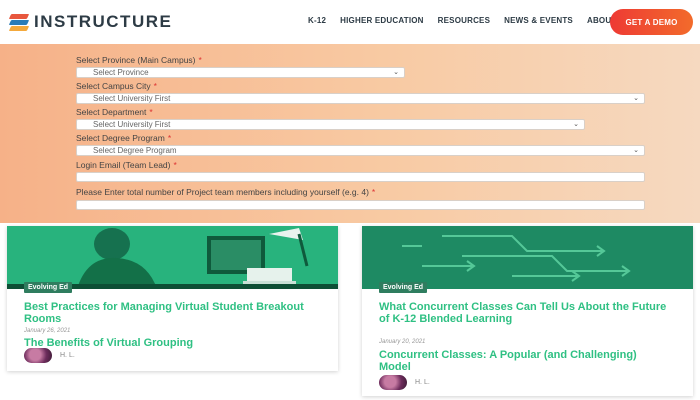 The image size is (700, 400). I want to click on team-members-input, so click(360, 205).